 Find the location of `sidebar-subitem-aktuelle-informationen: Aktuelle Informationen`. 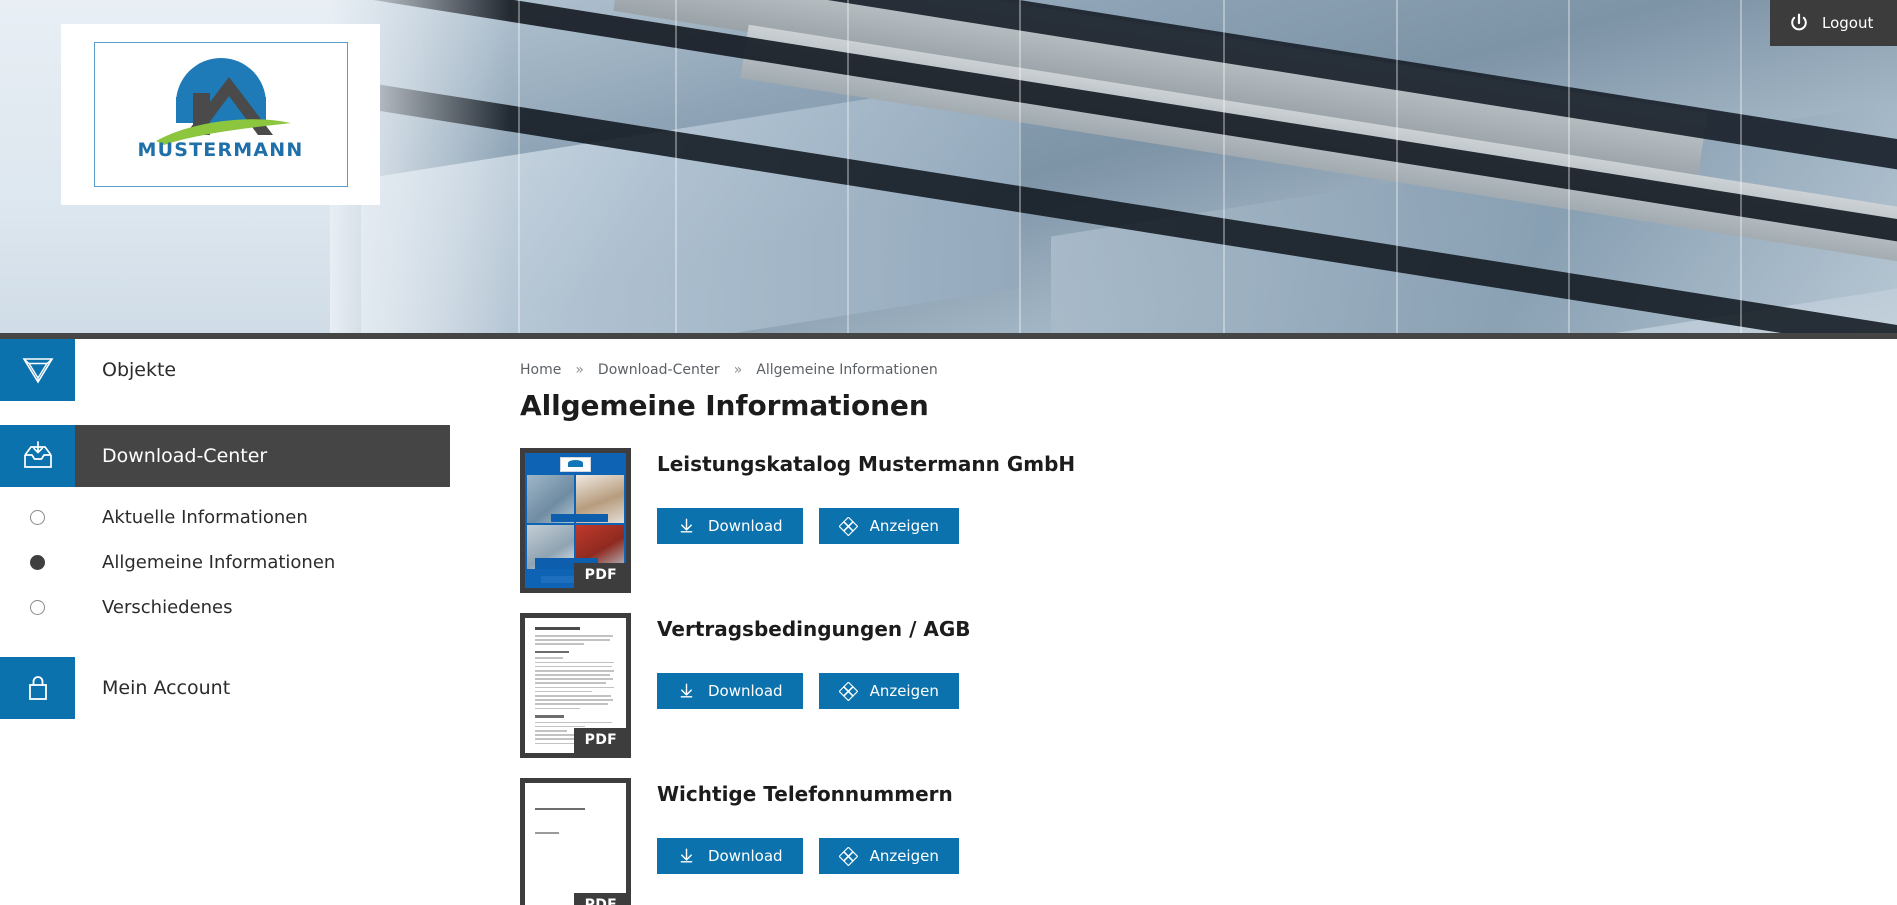

sidebar-subitem-aktuelle-informationen: Aktuelle Informationen is located at coordinates (260, 517).